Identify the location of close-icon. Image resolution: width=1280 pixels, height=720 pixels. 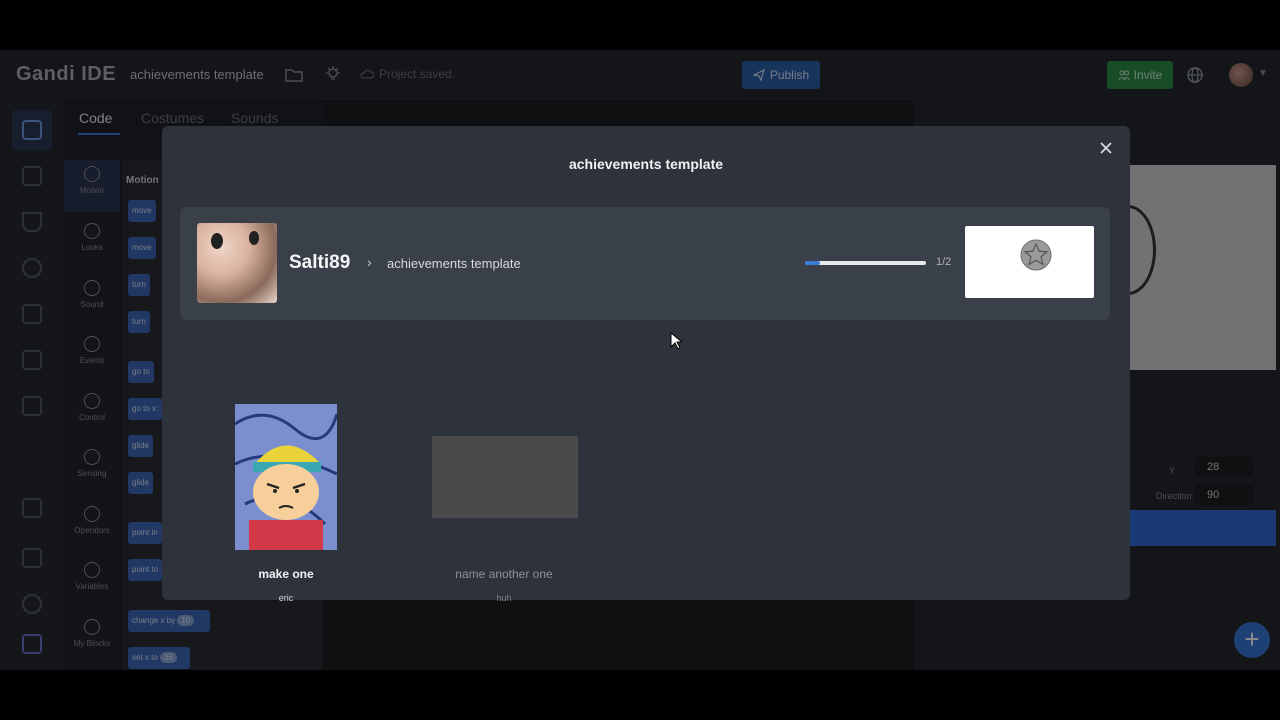
(1106, 148).